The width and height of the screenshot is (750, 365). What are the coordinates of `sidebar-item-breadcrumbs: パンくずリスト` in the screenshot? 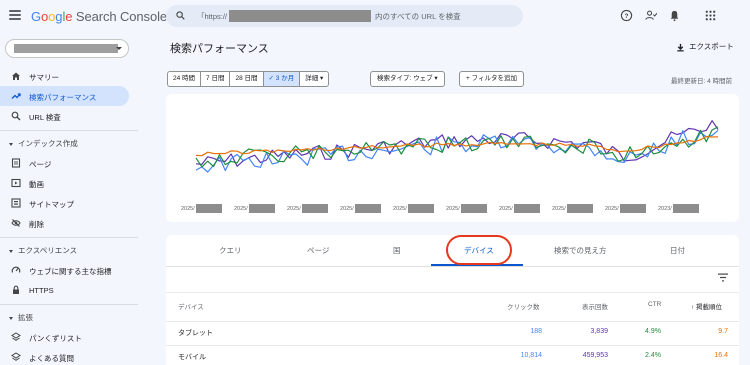 It's located at (64, 337).